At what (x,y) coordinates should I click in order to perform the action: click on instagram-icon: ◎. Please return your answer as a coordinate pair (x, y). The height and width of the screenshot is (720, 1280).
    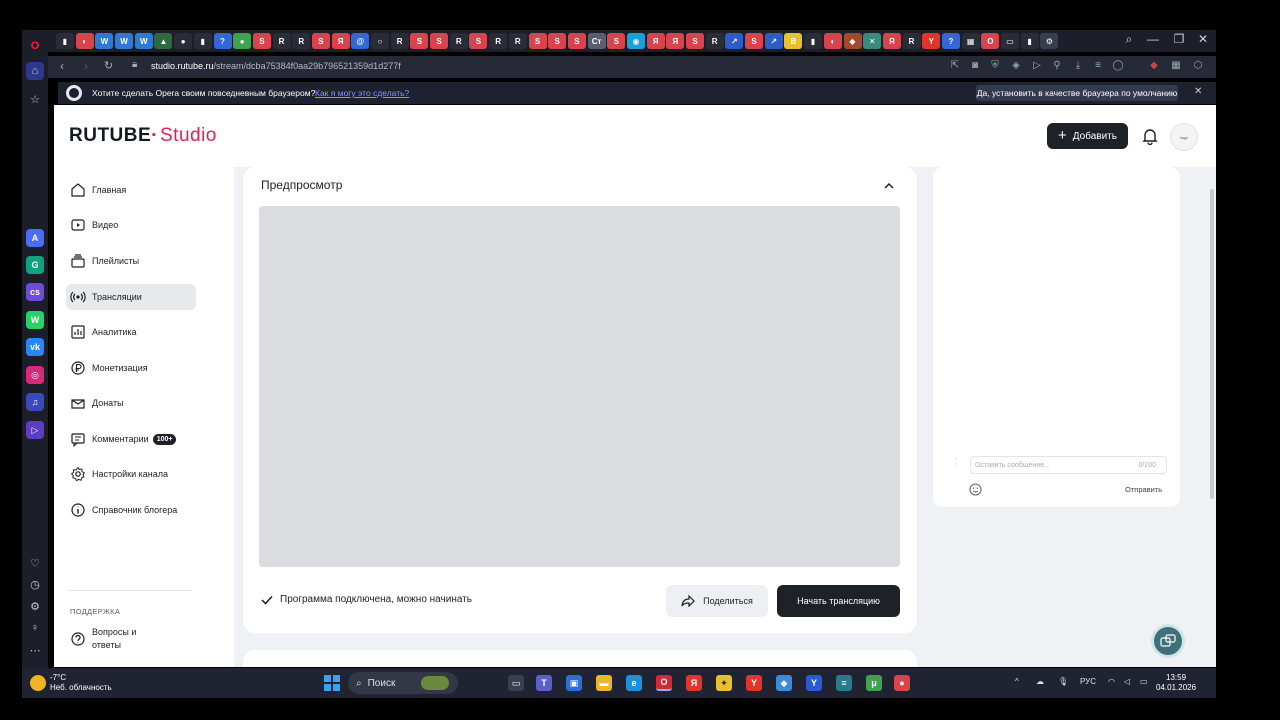
    Looking at the image, I should click on (35, 375).